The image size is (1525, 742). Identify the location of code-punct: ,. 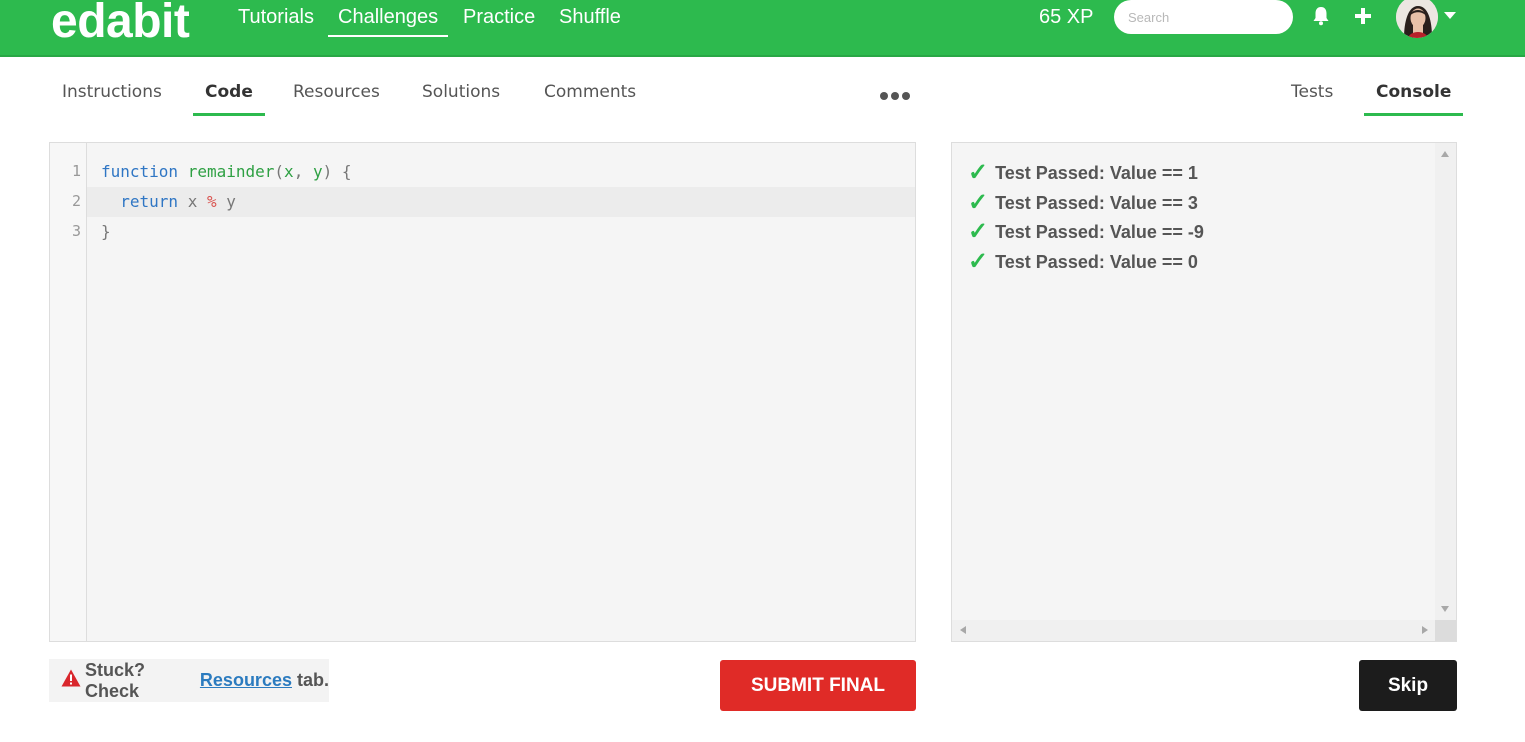
(303, 171).